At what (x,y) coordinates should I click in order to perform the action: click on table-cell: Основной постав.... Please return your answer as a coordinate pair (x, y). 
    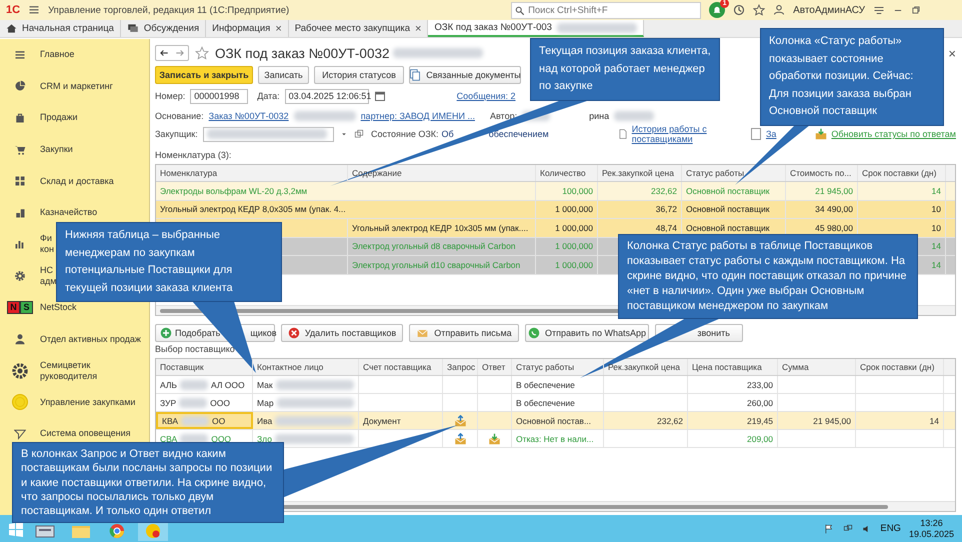
    Looking at the image, I should click on (558, 420).